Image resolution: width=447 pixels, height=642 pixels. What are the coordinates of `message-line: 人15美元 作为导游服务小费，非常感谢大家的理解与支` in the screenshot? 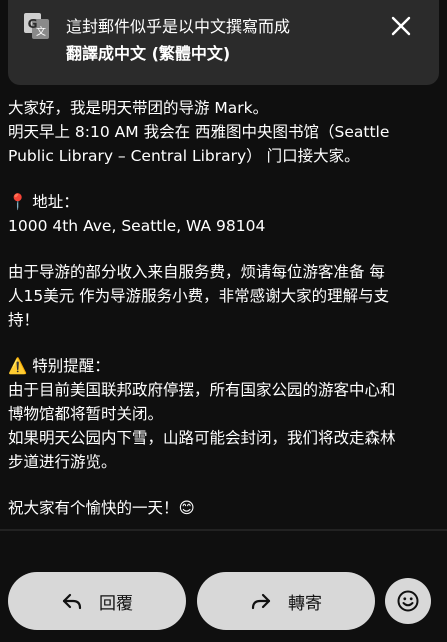 It's located at (199, 296).